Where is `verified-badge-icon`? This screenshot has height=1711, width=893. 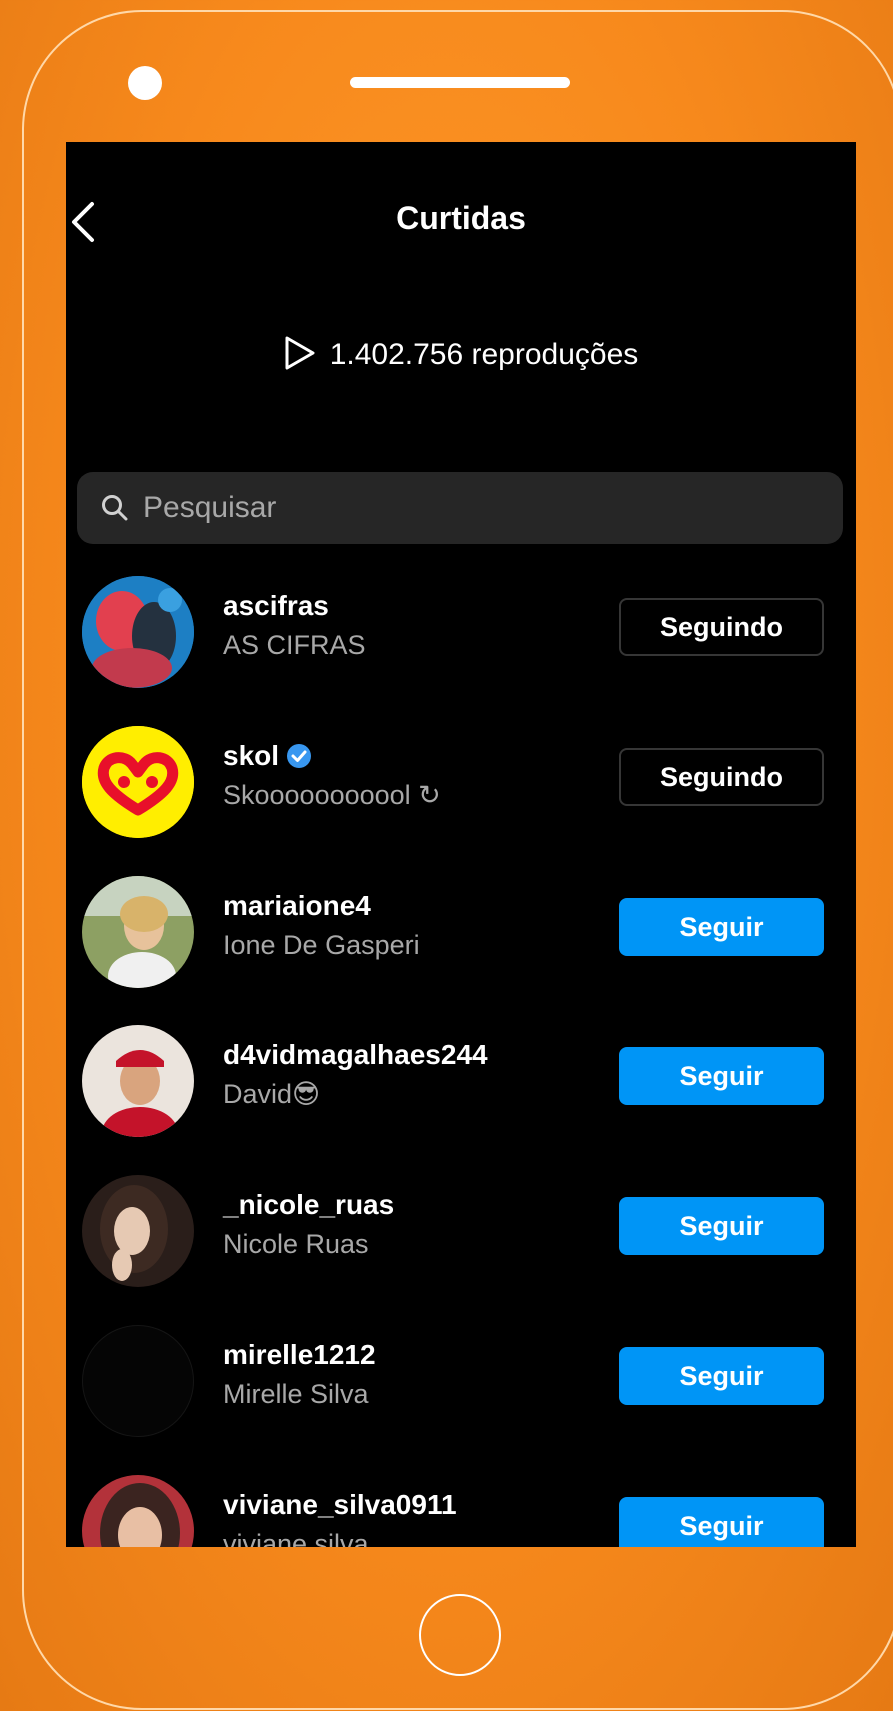
verified-badge-icon is located at coordinates (299, 755).